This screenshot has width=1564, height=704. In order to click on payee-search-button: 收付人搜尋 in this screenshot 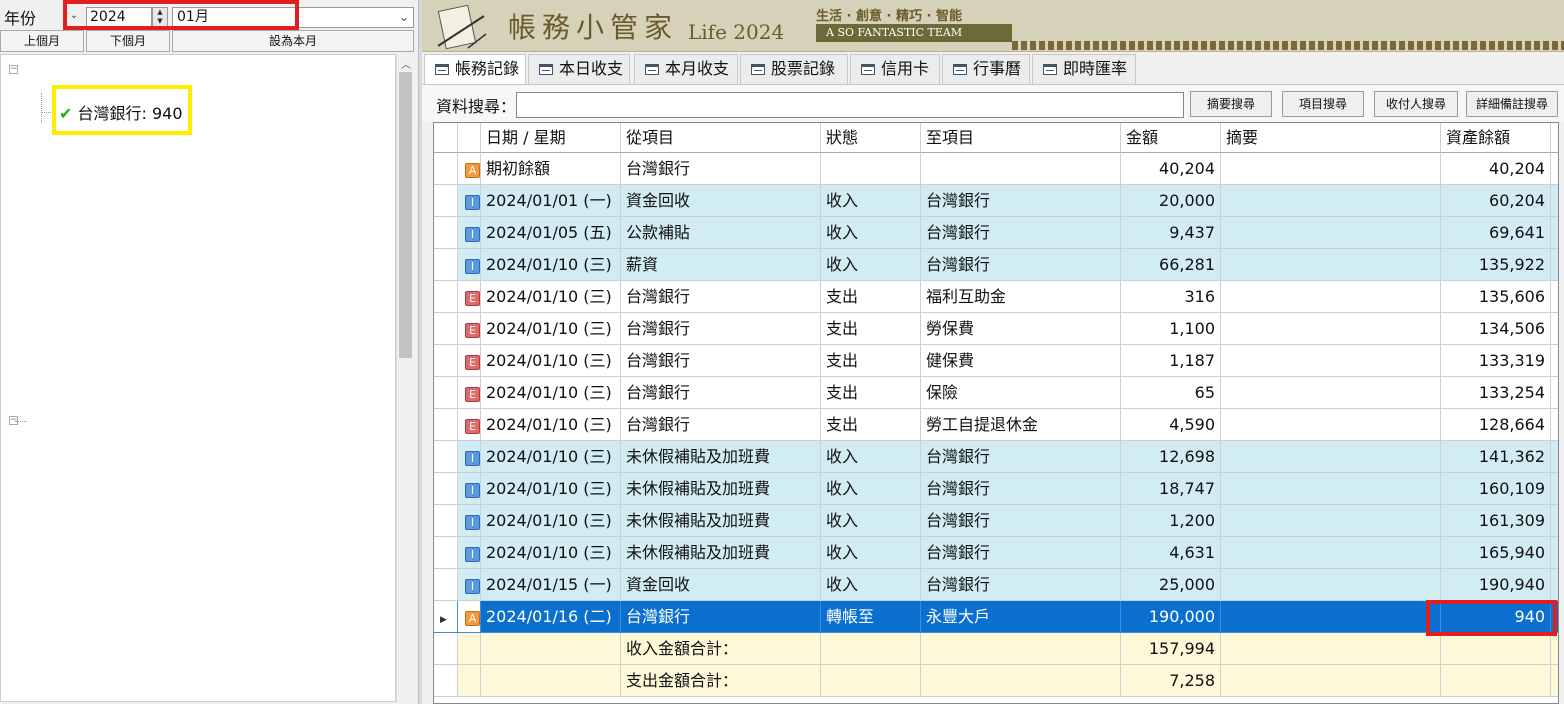, I will do `click(1416, 104)`.